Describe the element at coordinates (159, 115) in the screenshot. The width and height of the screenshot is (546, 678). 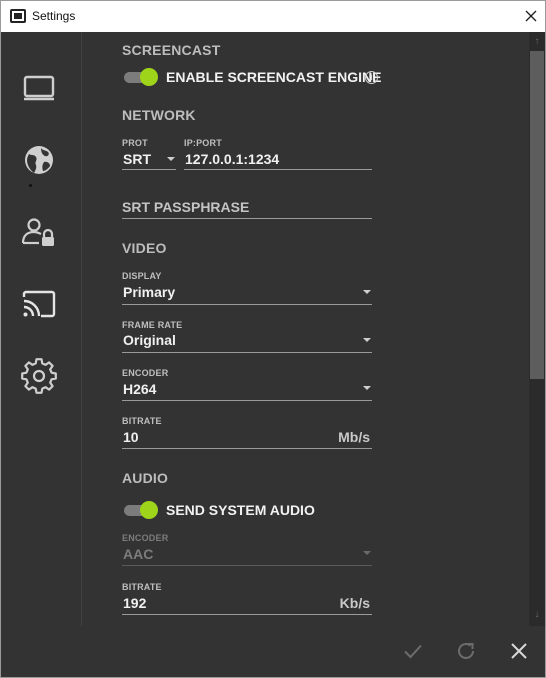
I see `section-title-network: NETWORK` at that location.